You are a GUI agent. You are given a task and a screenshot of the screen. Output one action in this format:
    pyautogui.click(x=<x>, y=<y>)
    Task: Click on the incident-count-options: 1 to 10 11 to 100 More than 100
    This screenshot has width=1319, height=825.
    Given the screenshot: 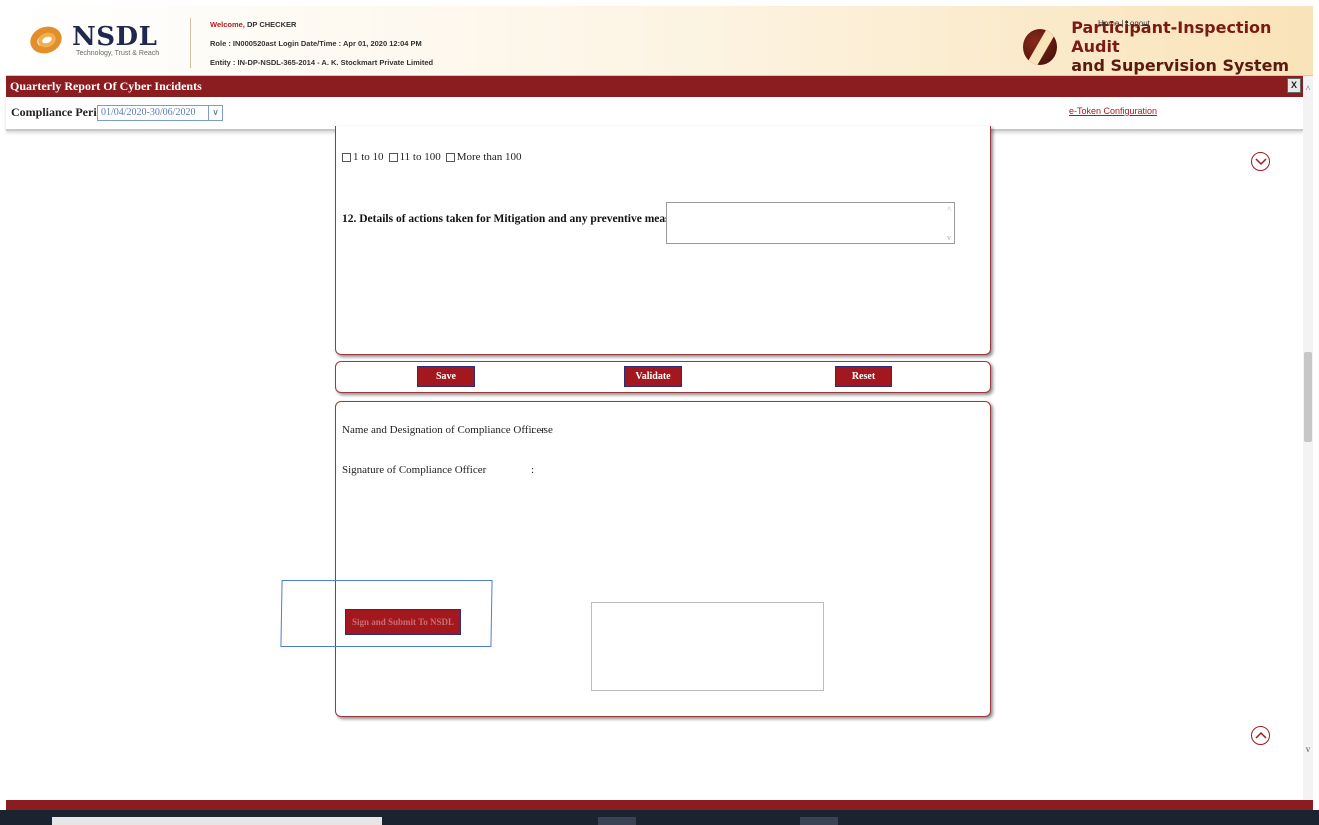 What is the action you would take?
    pyautogui.click(x=431, y=157)
    